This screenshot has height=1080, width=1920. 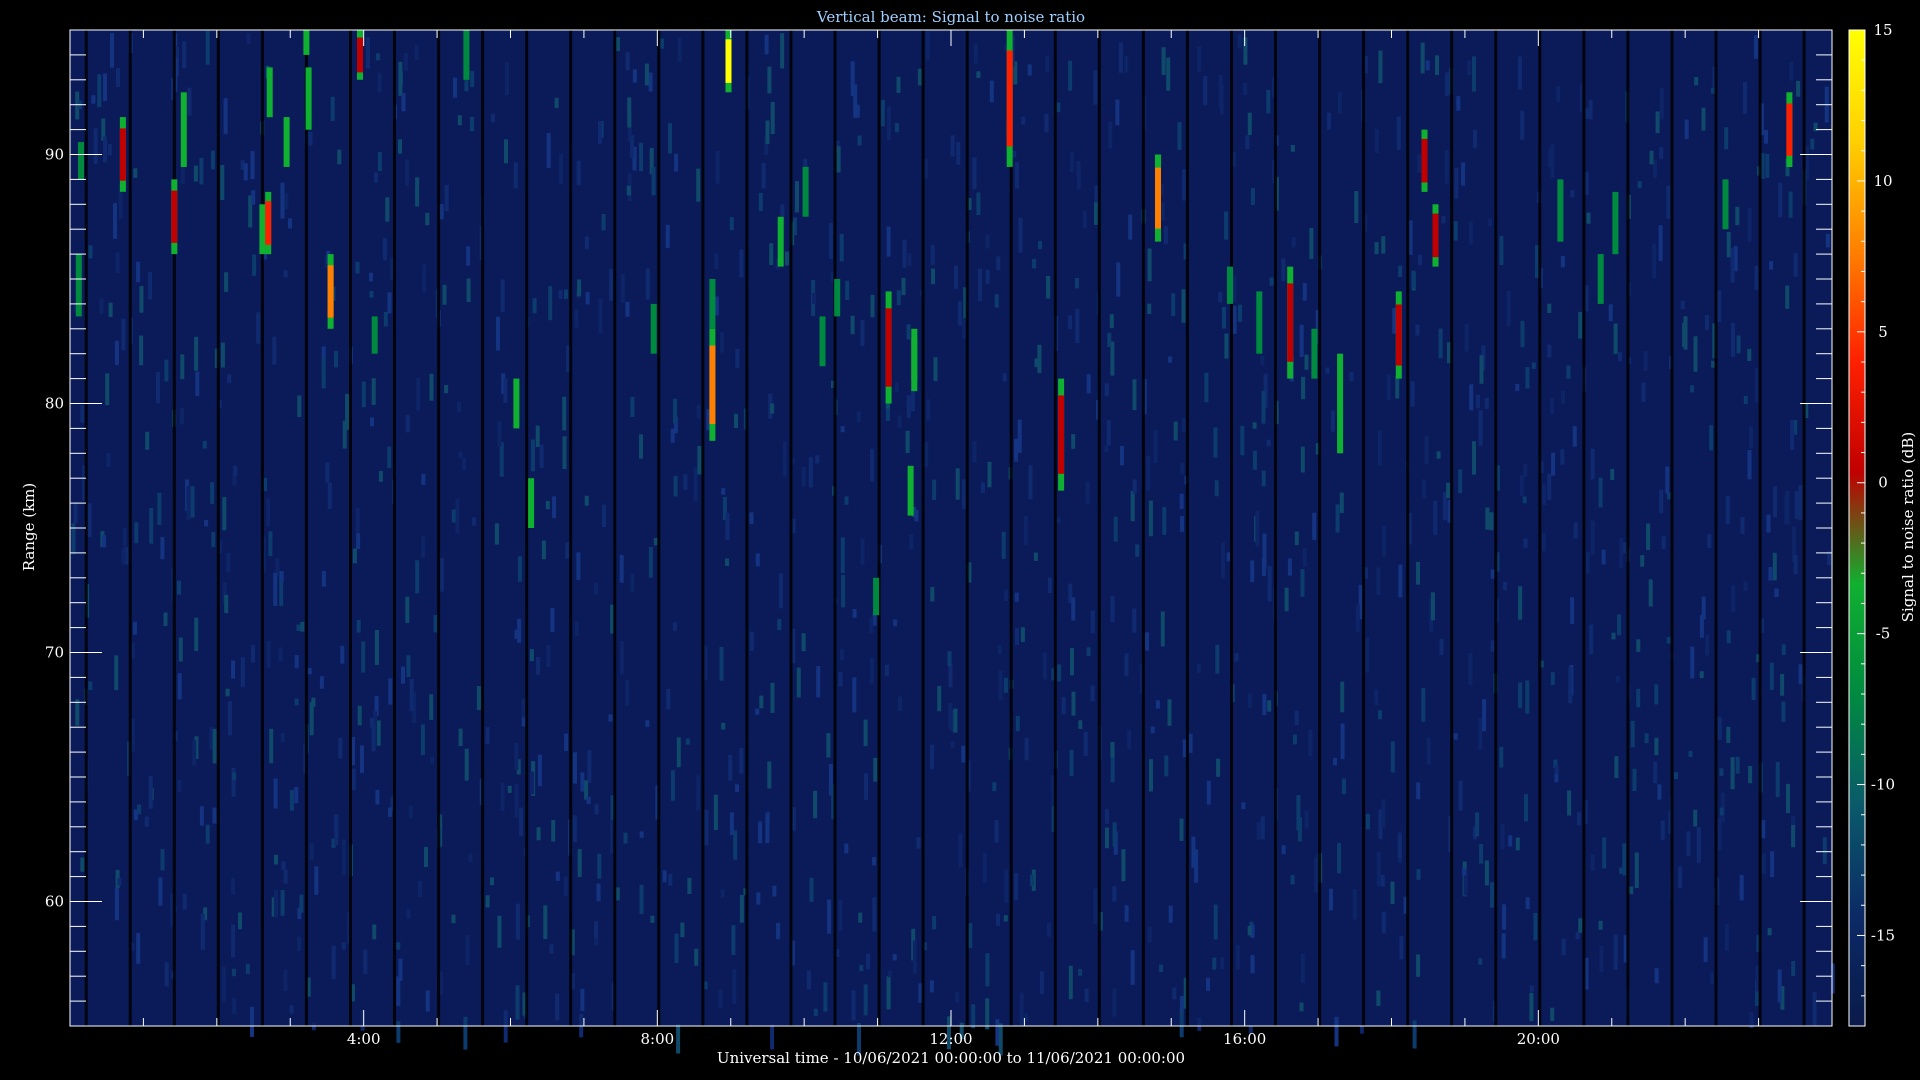 I want to click on colorbar-tick-label: -15, so click(x=1883, y=935).